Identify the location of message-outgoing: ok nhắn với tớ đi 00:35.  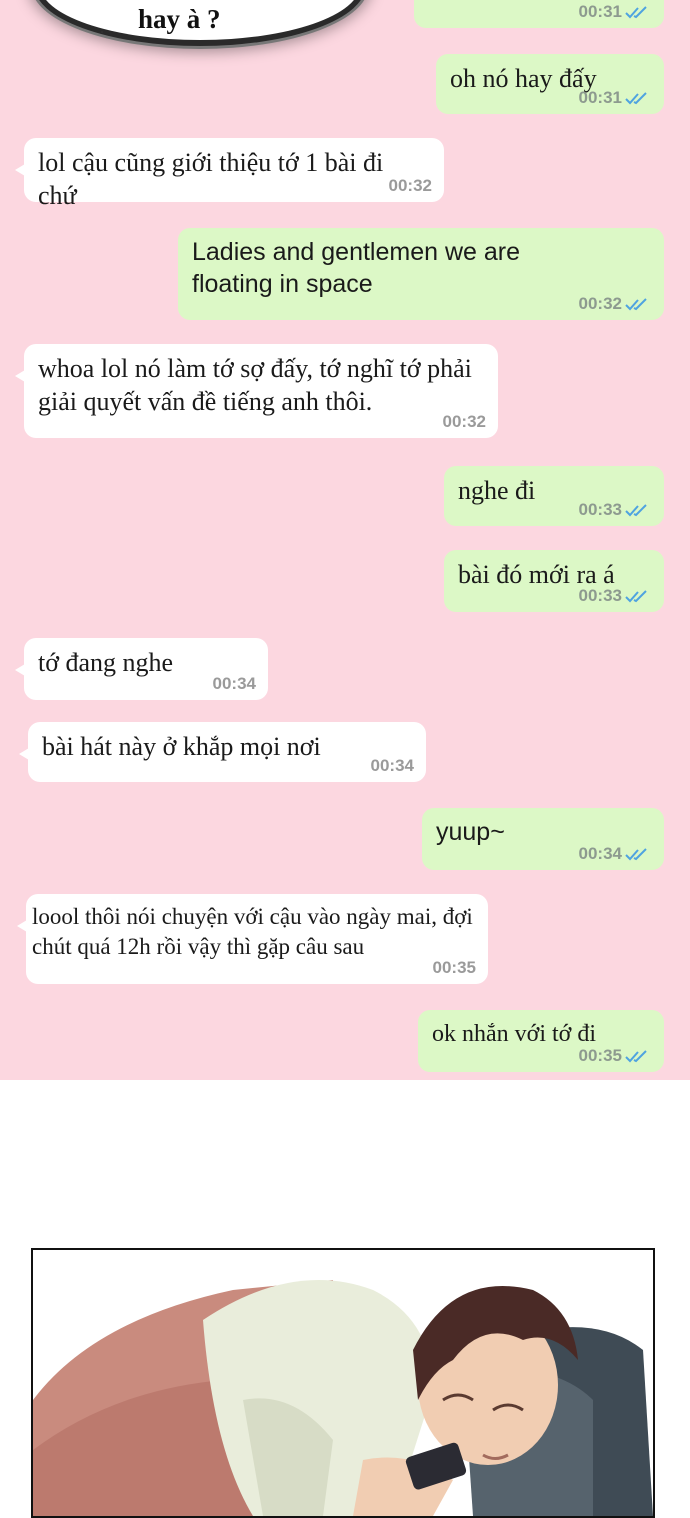
(541, 1041).